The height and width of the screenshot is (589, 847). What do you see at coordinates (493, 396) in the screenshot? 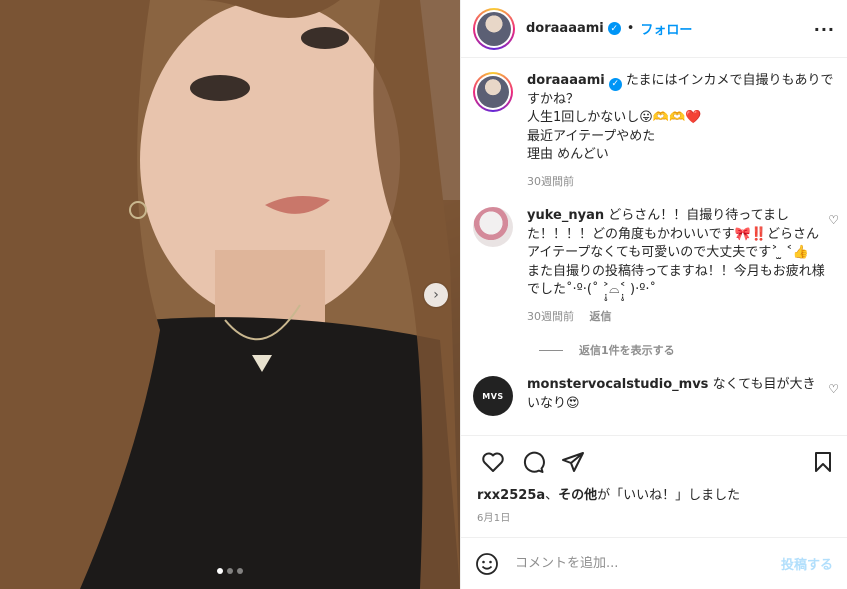
I see `commenter-avatar: MVS` at bounding box center [493, 396].